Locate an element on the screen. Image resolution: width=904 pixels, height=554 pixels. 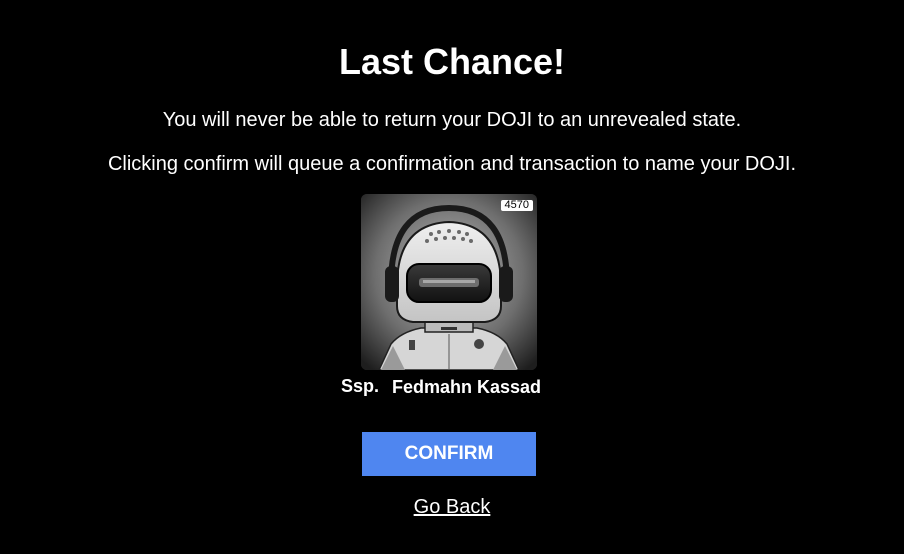
page-title: Last Chance! is located at coordinates (452, 61).